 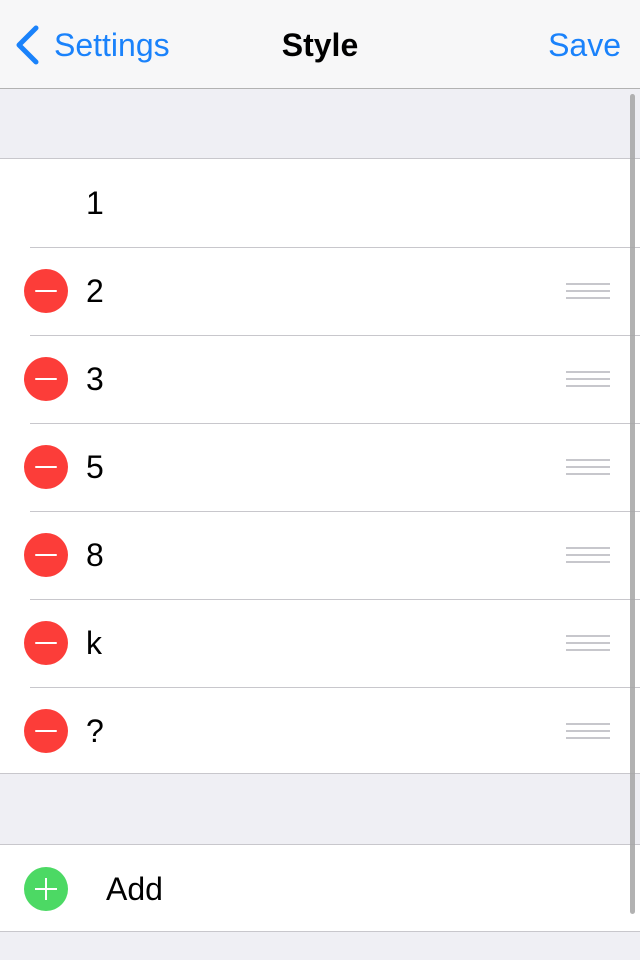 What do you see at coordinates (95, 555) in the screenshot?
I see `list-item-label: 8` at bounding box center [95, 555].